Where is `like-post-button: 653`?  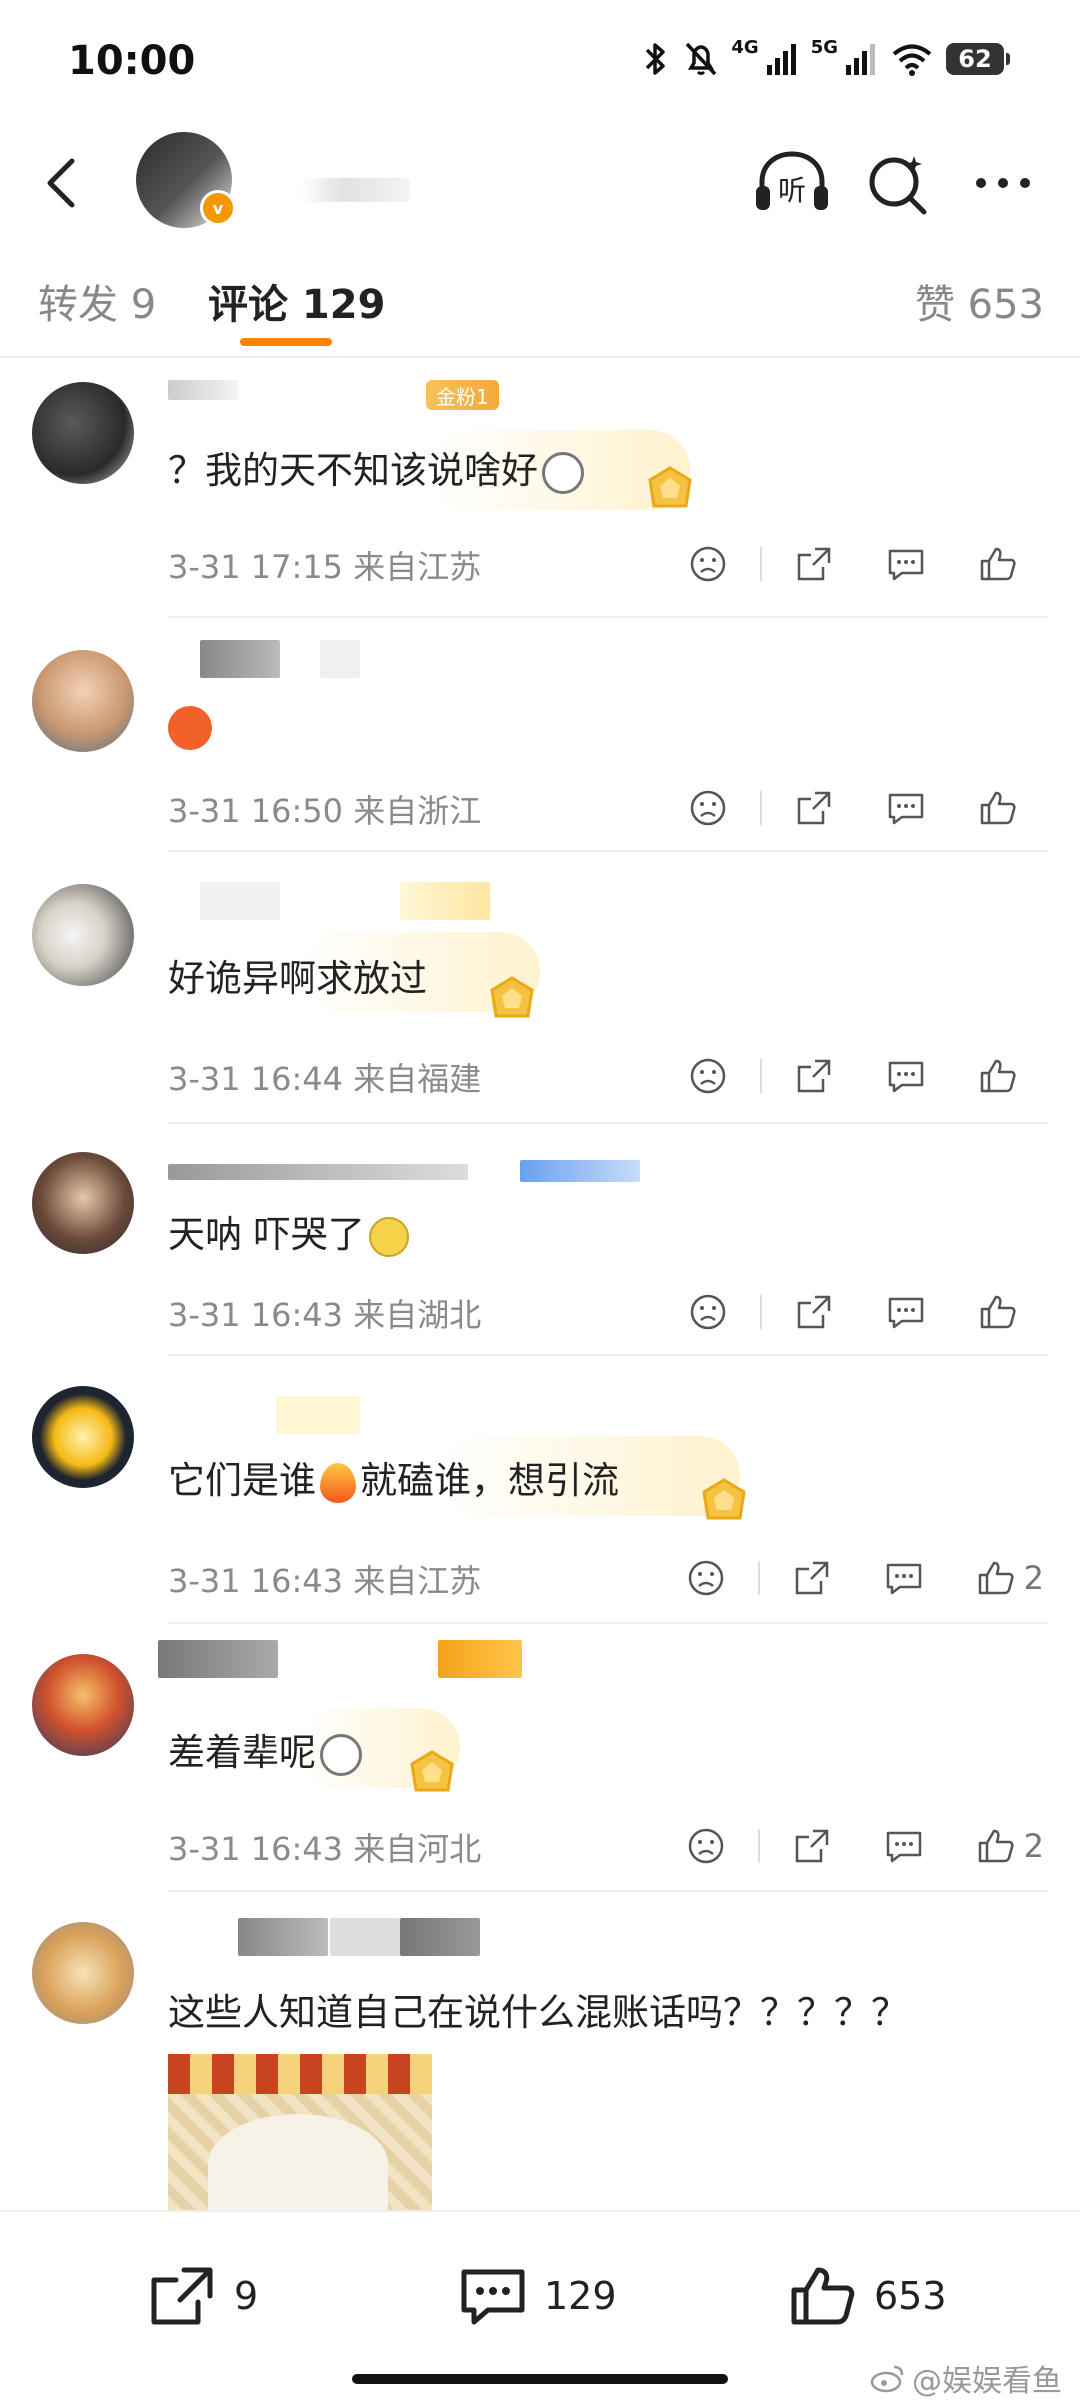 like-post-button: 653 is located at coordinates (867, 2296).